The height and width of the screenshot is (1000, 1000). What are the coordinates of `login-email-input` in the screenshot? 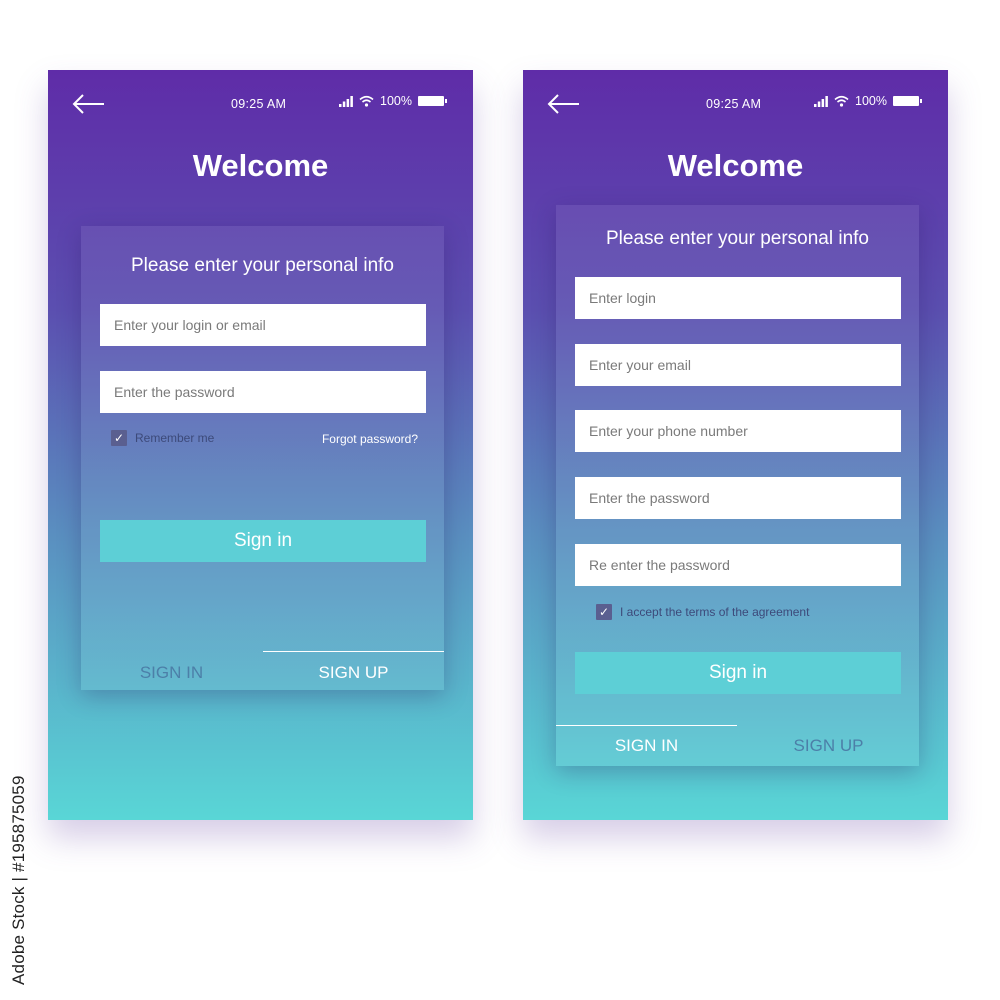 It's located at (263, 325).